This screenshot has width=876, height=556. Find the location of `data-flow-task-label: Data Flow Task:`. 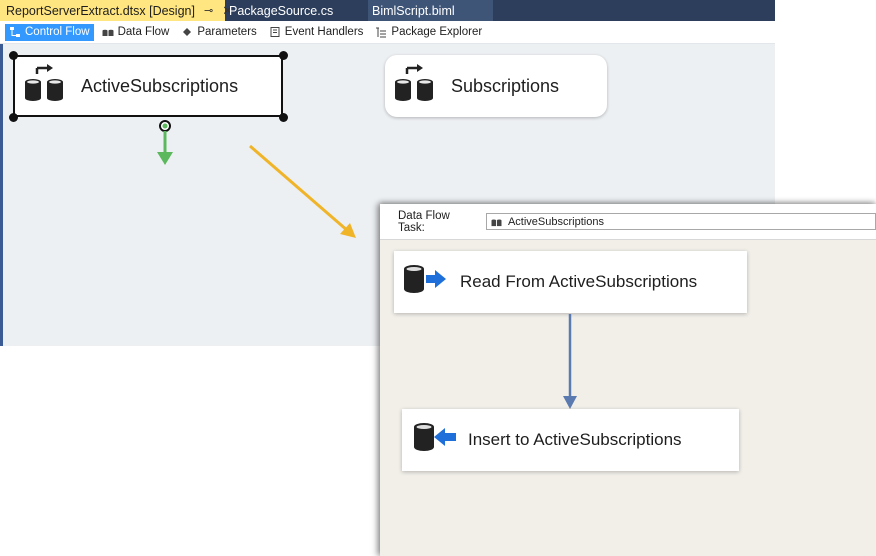

data-flow-task-label: Data Flow Task: is located at coordinates (424, 221).